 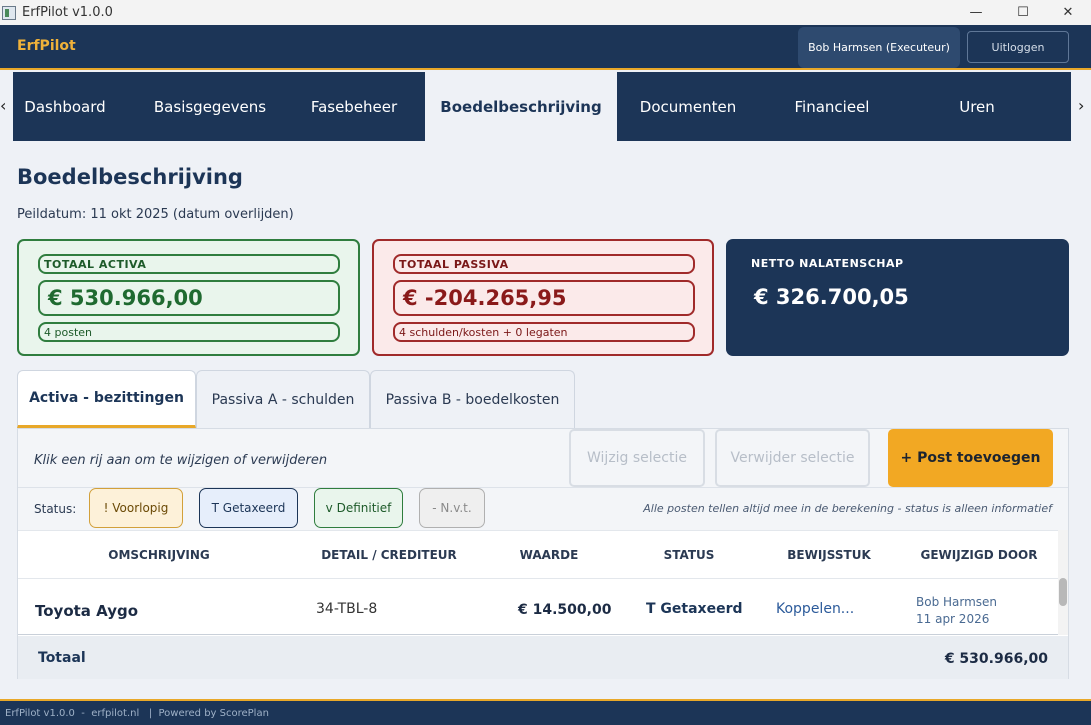 What do you see at coordinates (87, 611) in the screenshot?
I see `cell-omschrijving: Toyota Aygo` at bounding box center [87, 611].